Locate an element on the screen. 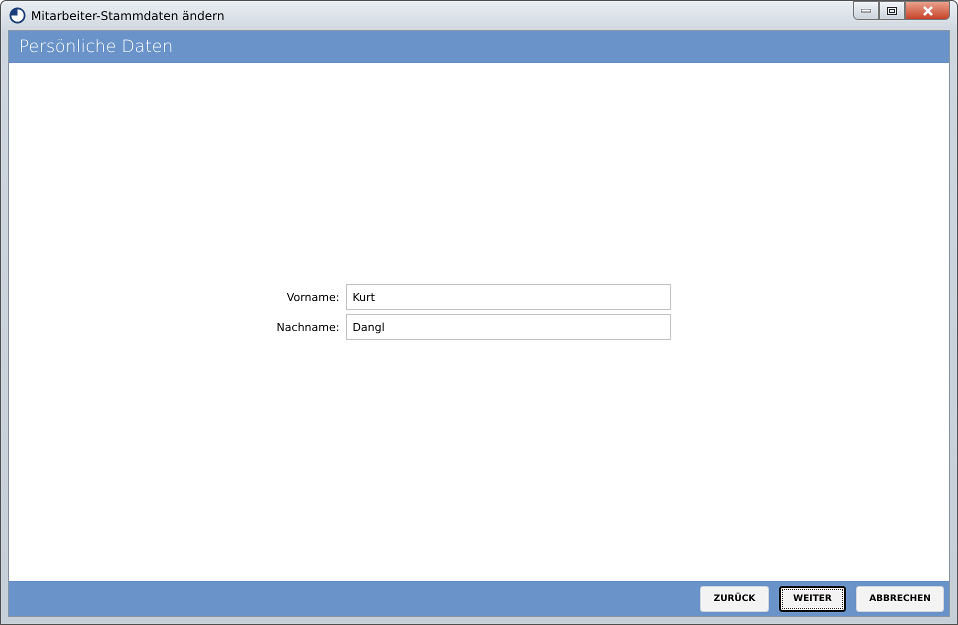 This screenshot has height=625, width=958. close-button is located at coordinates (927, 10).